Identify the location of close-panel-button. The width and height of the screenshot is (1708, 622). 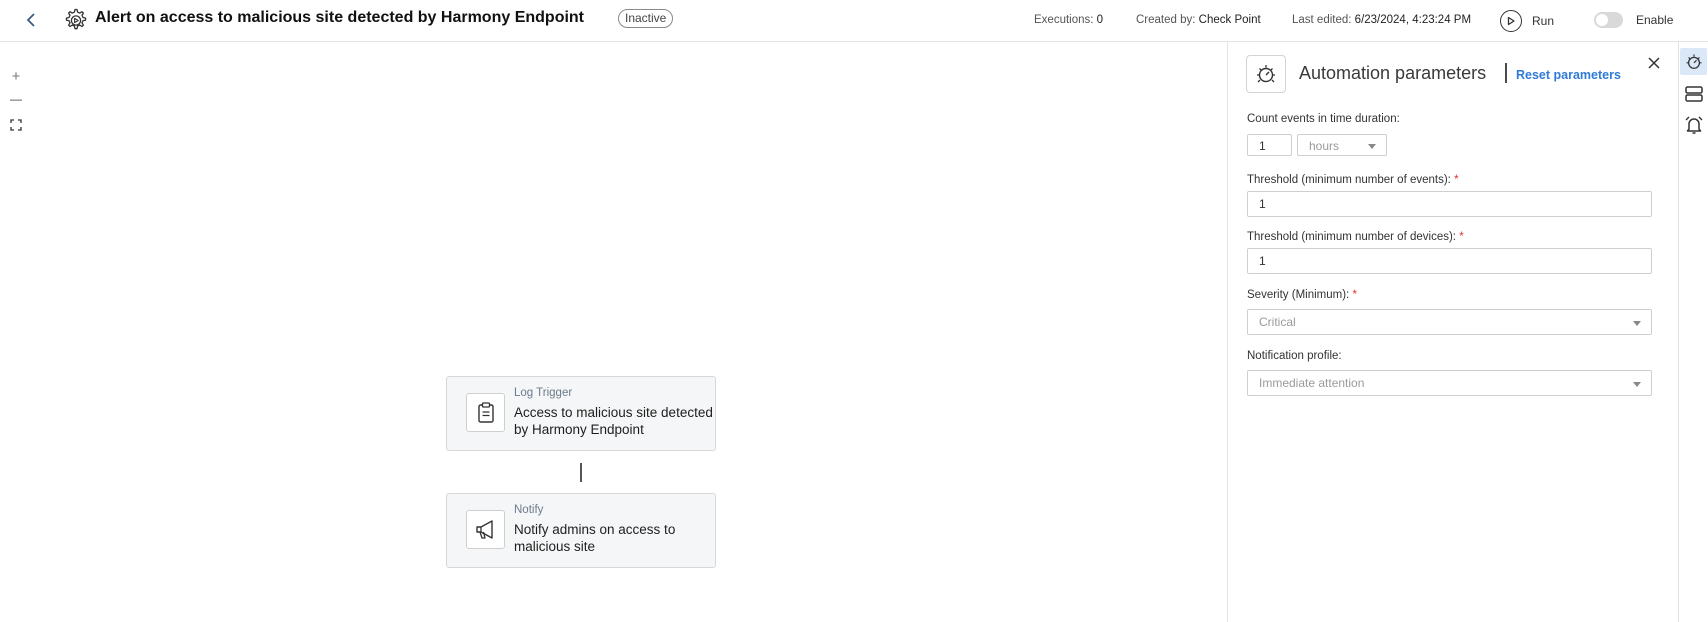
(1654, 63).